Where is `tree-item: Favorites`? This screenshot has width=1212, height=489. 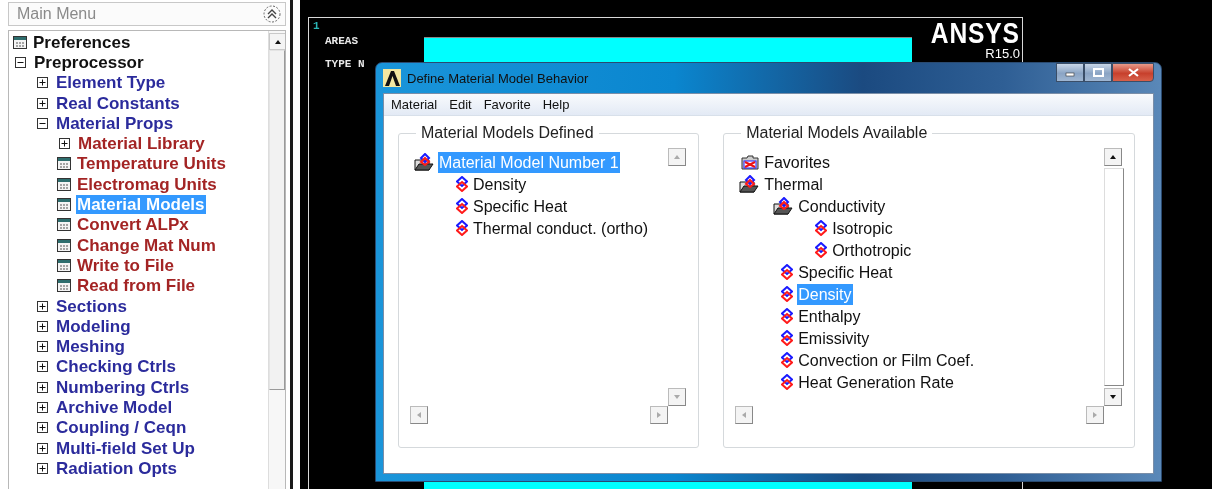 tree-item: Favorites is located at coordinates (797, 162).